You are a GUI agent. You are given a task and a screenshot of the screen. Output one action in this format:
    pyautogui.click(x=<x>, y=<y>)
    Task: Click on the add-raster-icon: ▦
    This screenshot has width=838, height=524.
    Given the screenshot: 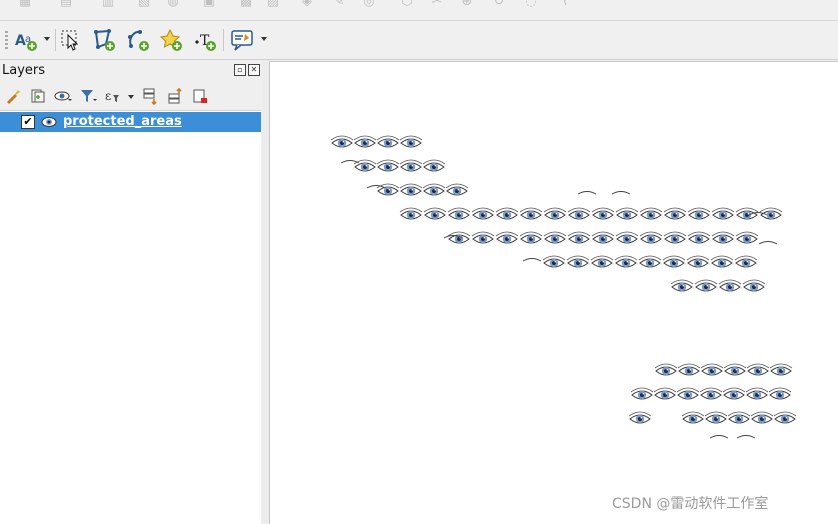 What is the action you would take?
    pyautogui.click(x=25, y=5)
    